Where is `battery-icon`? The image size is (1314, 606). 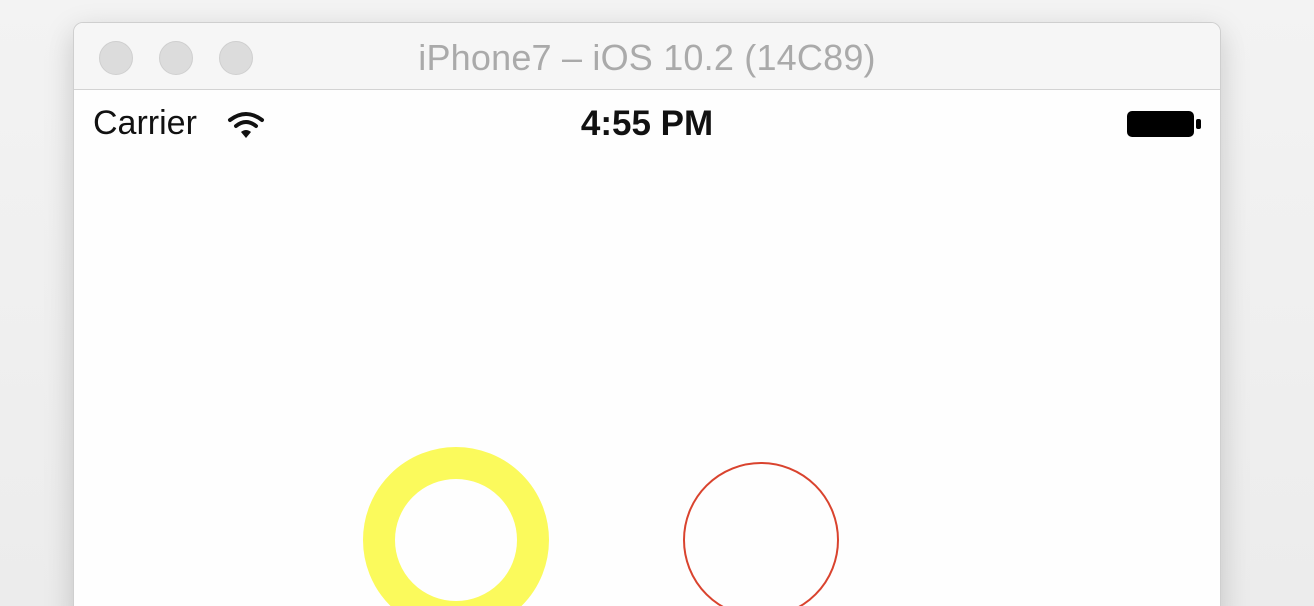
battery-icon is located at coordinates (1164, 124).